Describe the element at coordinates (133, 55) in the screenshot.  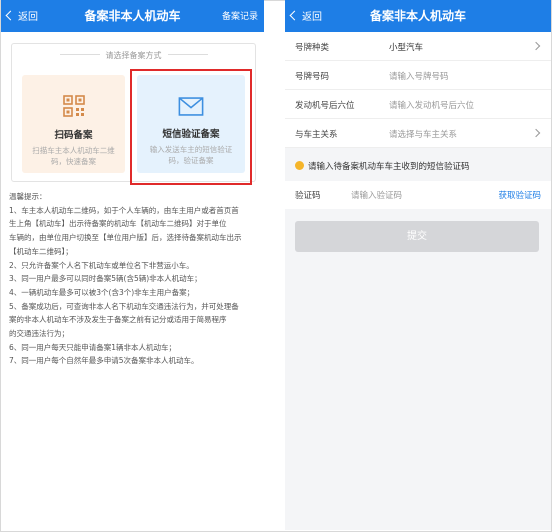
I see `method-title: 请选择备案方式` at that location.